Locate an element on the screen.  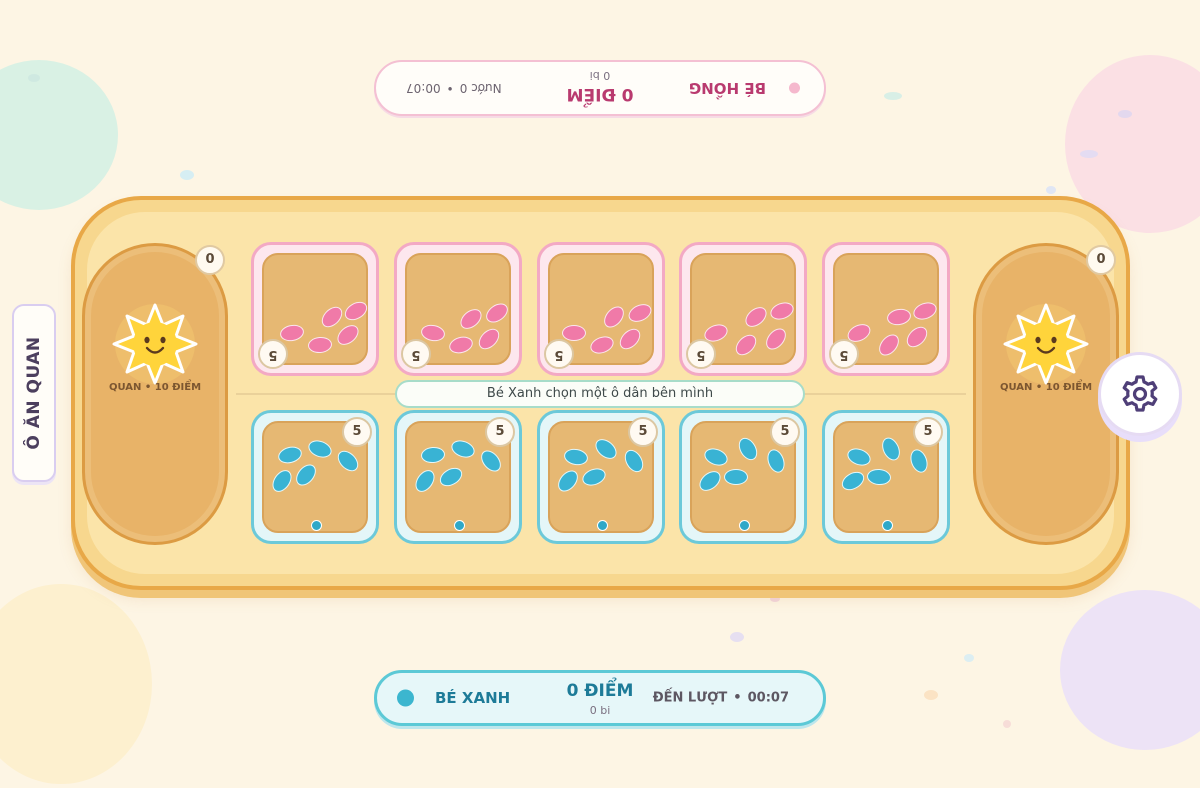
quan-right-label: QUAN • 10 ĐIỂM is located at coordinates (1046, 387).